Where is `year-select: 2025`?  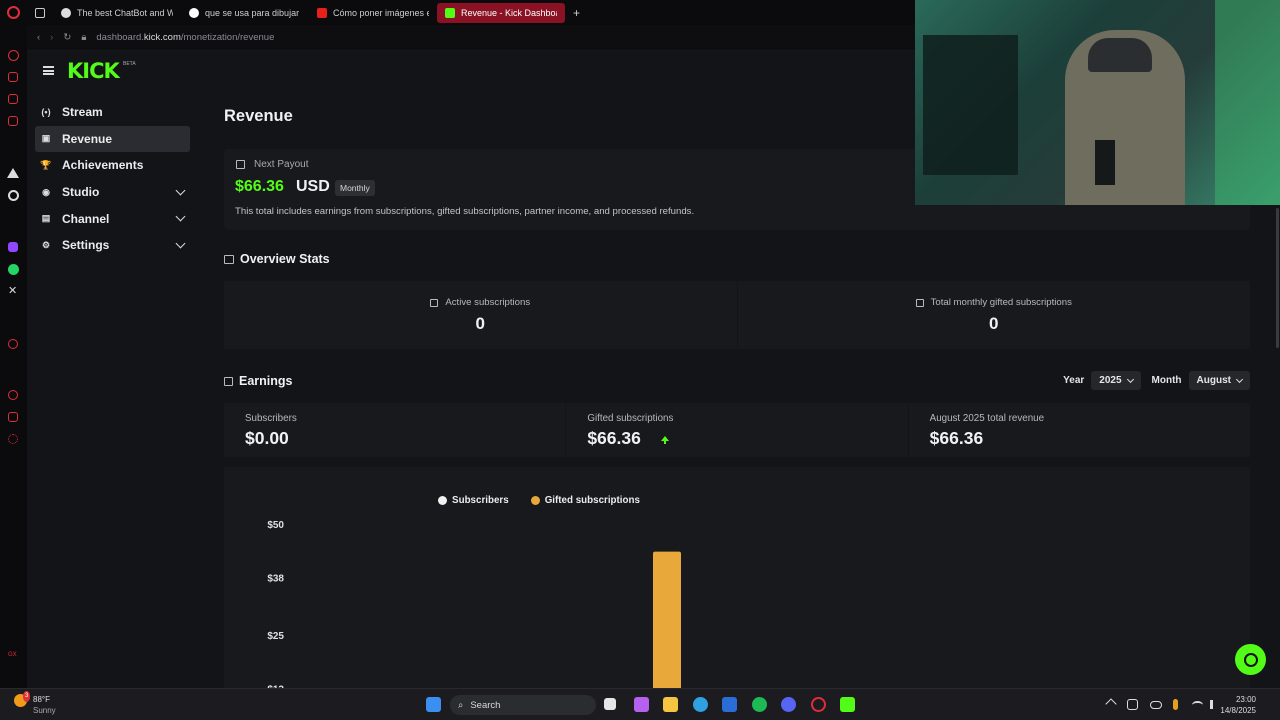
year-select: 2025 is located at coordinates (1116, 380).